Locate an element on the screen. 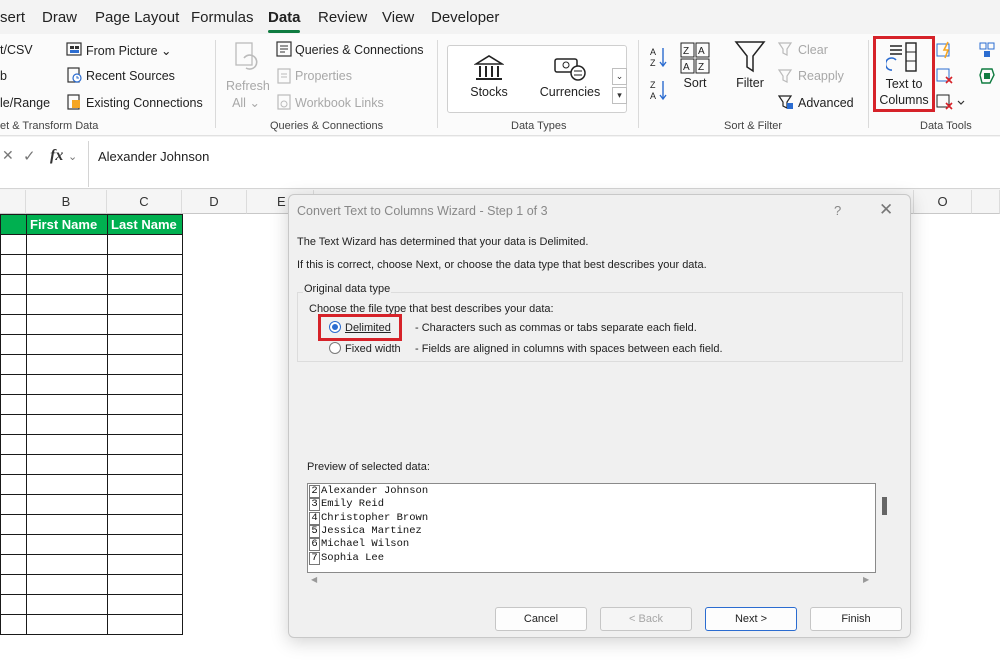  col-header-b: B is located at coordinates (66, 202).